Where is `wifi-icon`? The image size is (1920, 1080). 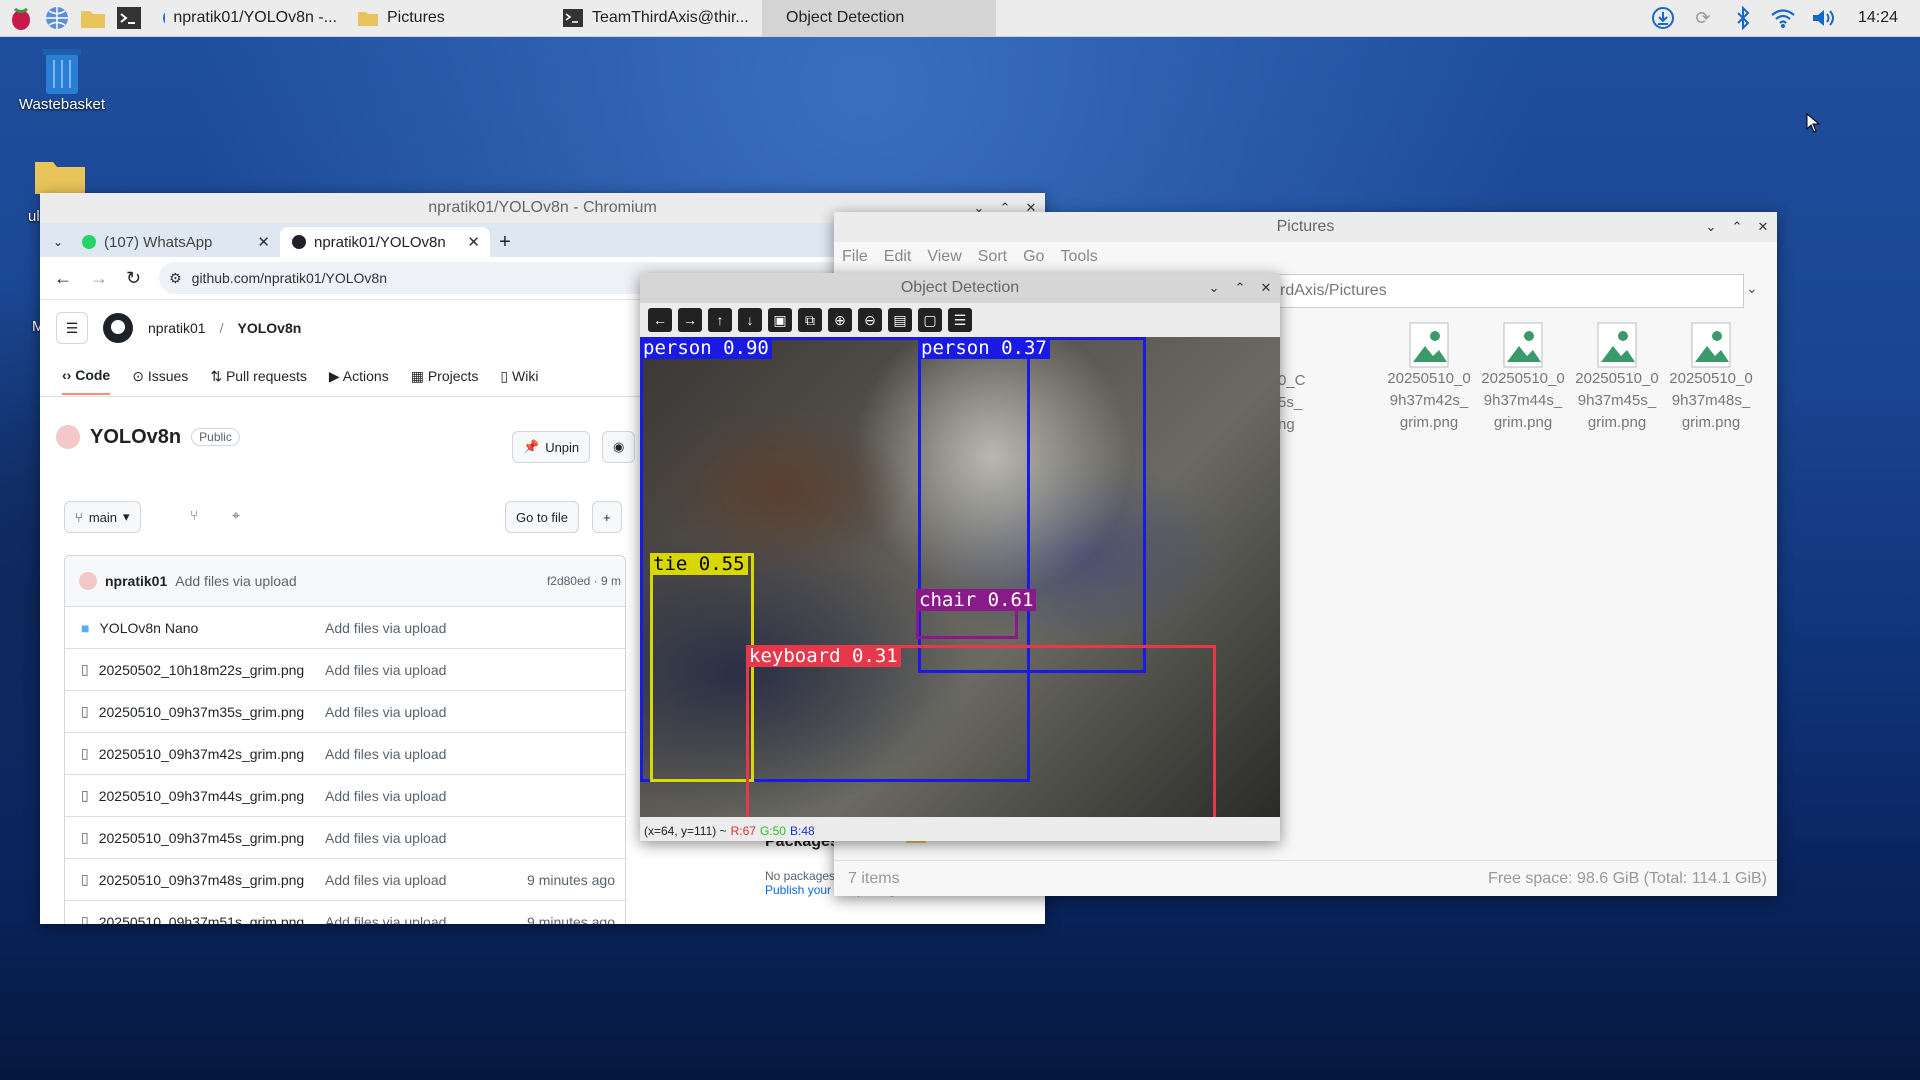 wifi-icon is located at coordinates (1783, 18).